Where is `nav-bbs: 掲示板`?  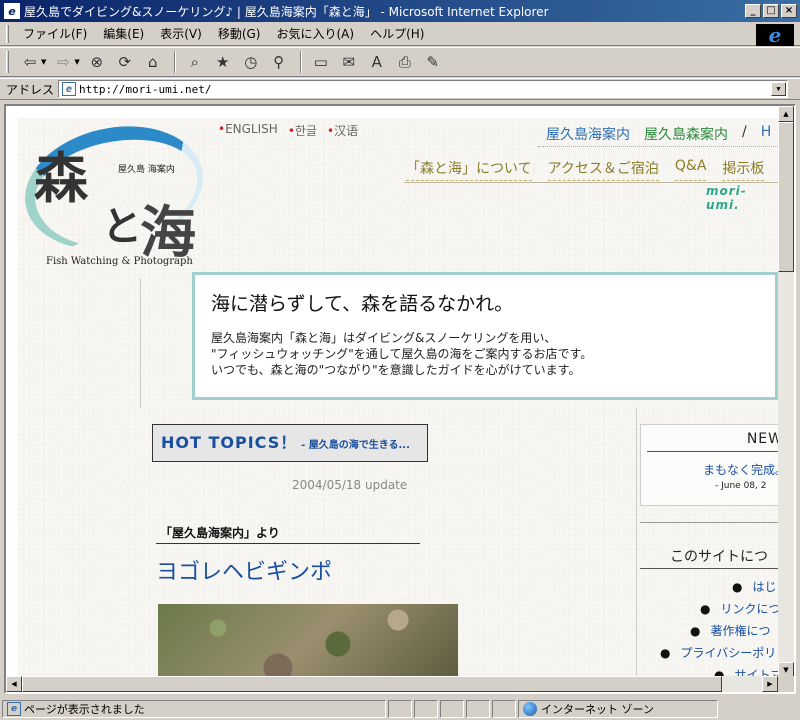 nav-bbs: 掲示板 is located at coordinates (743, 169).